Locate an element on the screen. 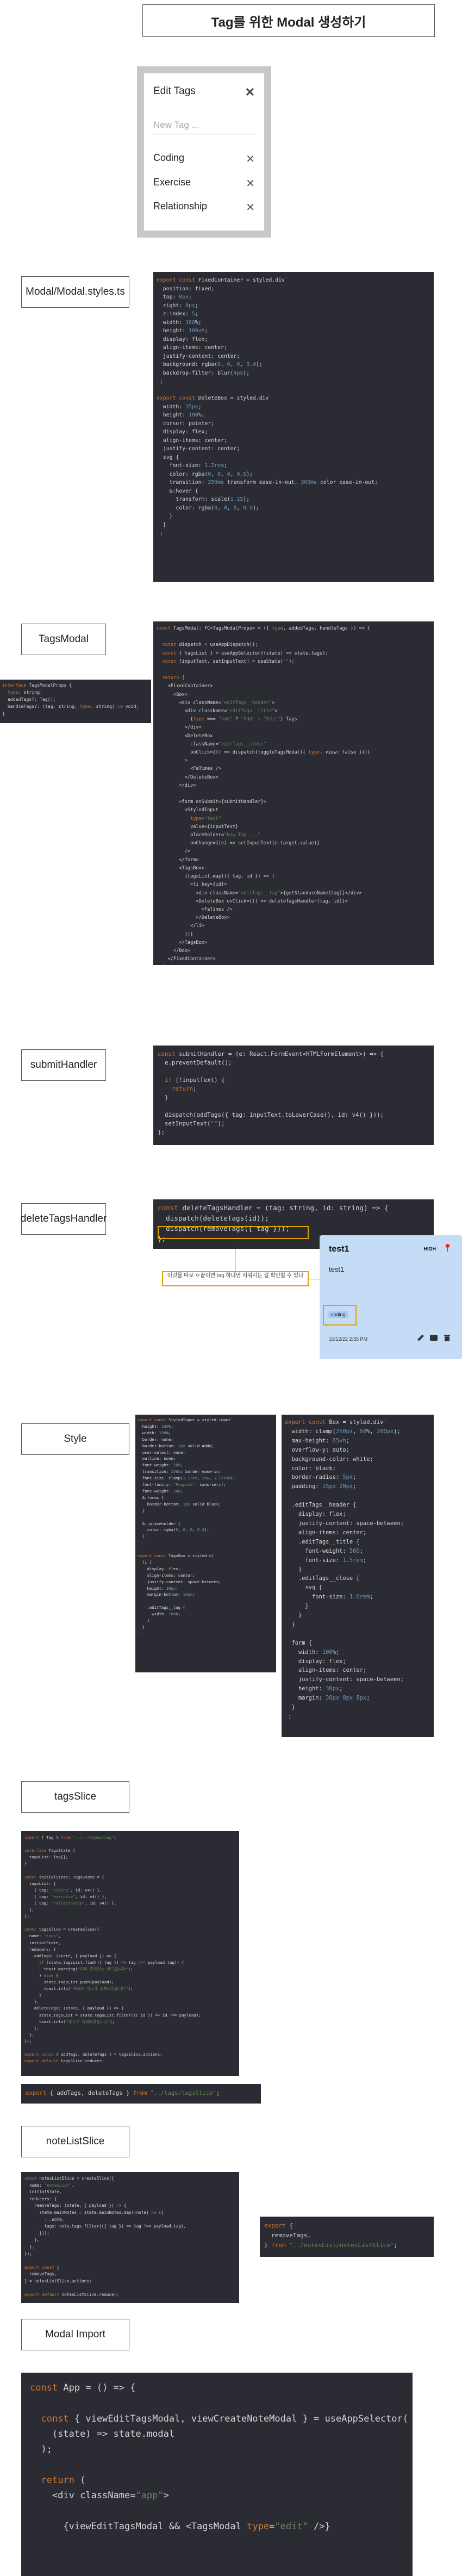 The width and height of the screenshot is (462, 2576). code-line: } from "../notesList/notesListSlice"; is located at coordinates (331, 2245).